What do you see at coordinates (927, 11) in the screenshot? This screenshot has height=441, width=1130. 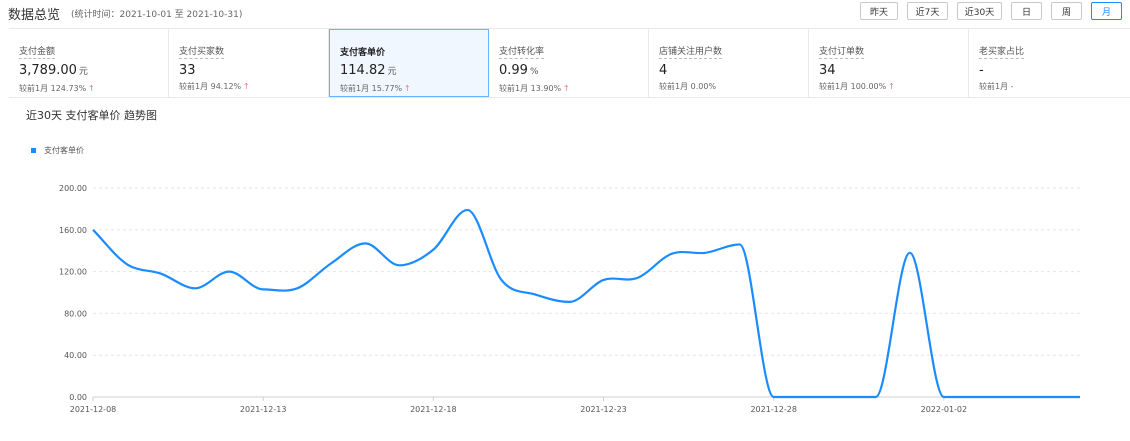 I see `range-7days-button: 近7天` at bounding box center [927, 11].